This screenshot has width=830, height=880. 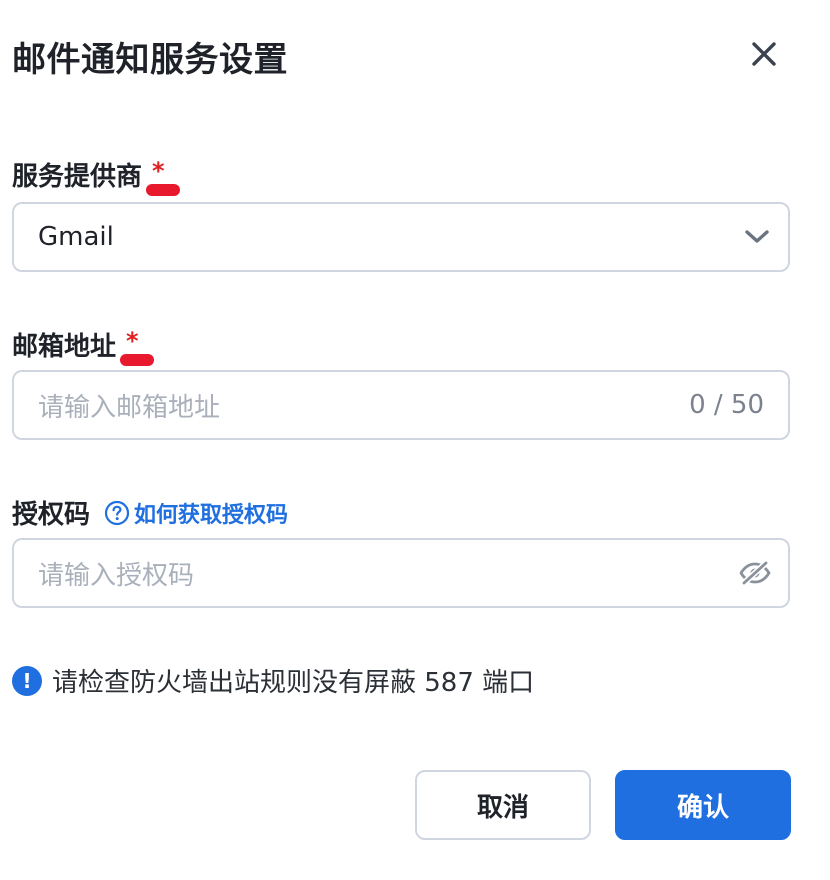 I want to click on auth-code-help-link: 如何获取授权码, so click(x=196, y=513).